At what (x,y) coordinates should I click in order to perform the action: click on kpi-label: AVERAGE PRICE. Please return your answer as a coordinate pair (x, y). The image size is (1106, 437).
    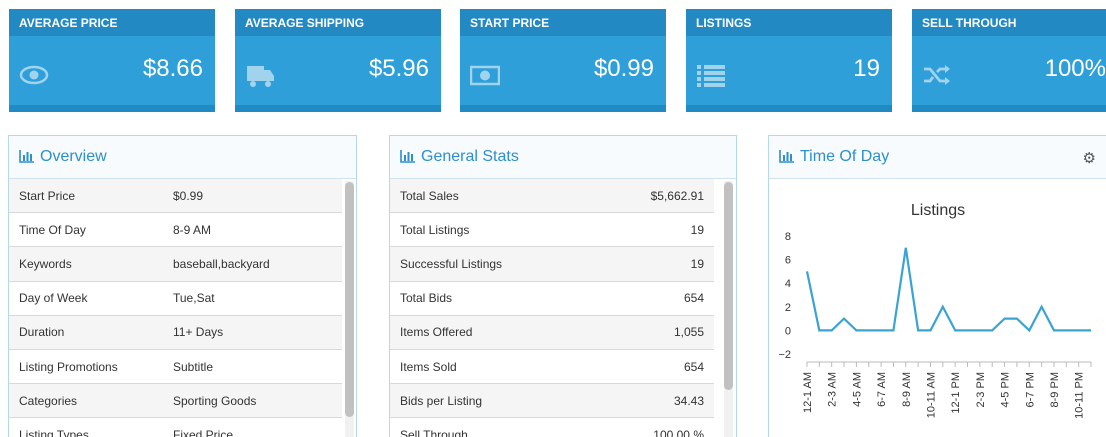
    Looking at the image, I should click on (112, 22).